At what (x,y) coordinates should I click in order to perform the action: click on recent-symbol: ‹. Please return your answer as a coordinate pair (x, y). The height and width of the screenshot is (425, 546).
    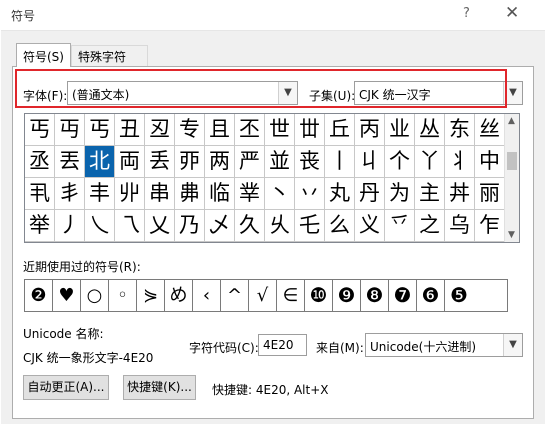
    Looking at the image, I should click on (207, 295).